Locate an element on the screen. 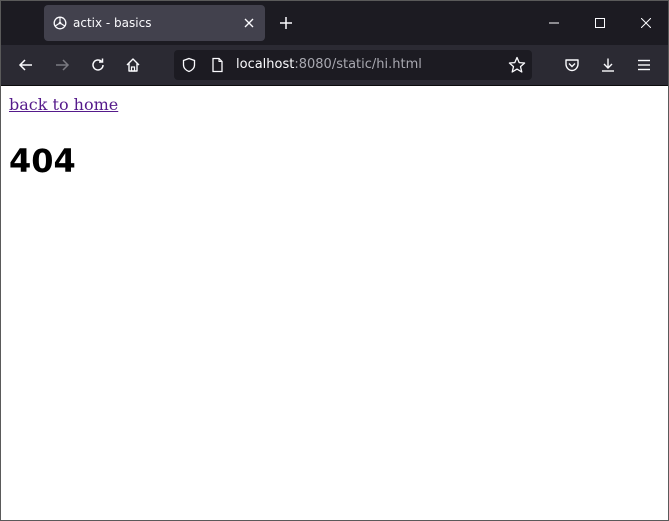 This screenshot has width=669, height=521. url-text: localhost:8080/static/hi.html is located at coordinates (329, 65).